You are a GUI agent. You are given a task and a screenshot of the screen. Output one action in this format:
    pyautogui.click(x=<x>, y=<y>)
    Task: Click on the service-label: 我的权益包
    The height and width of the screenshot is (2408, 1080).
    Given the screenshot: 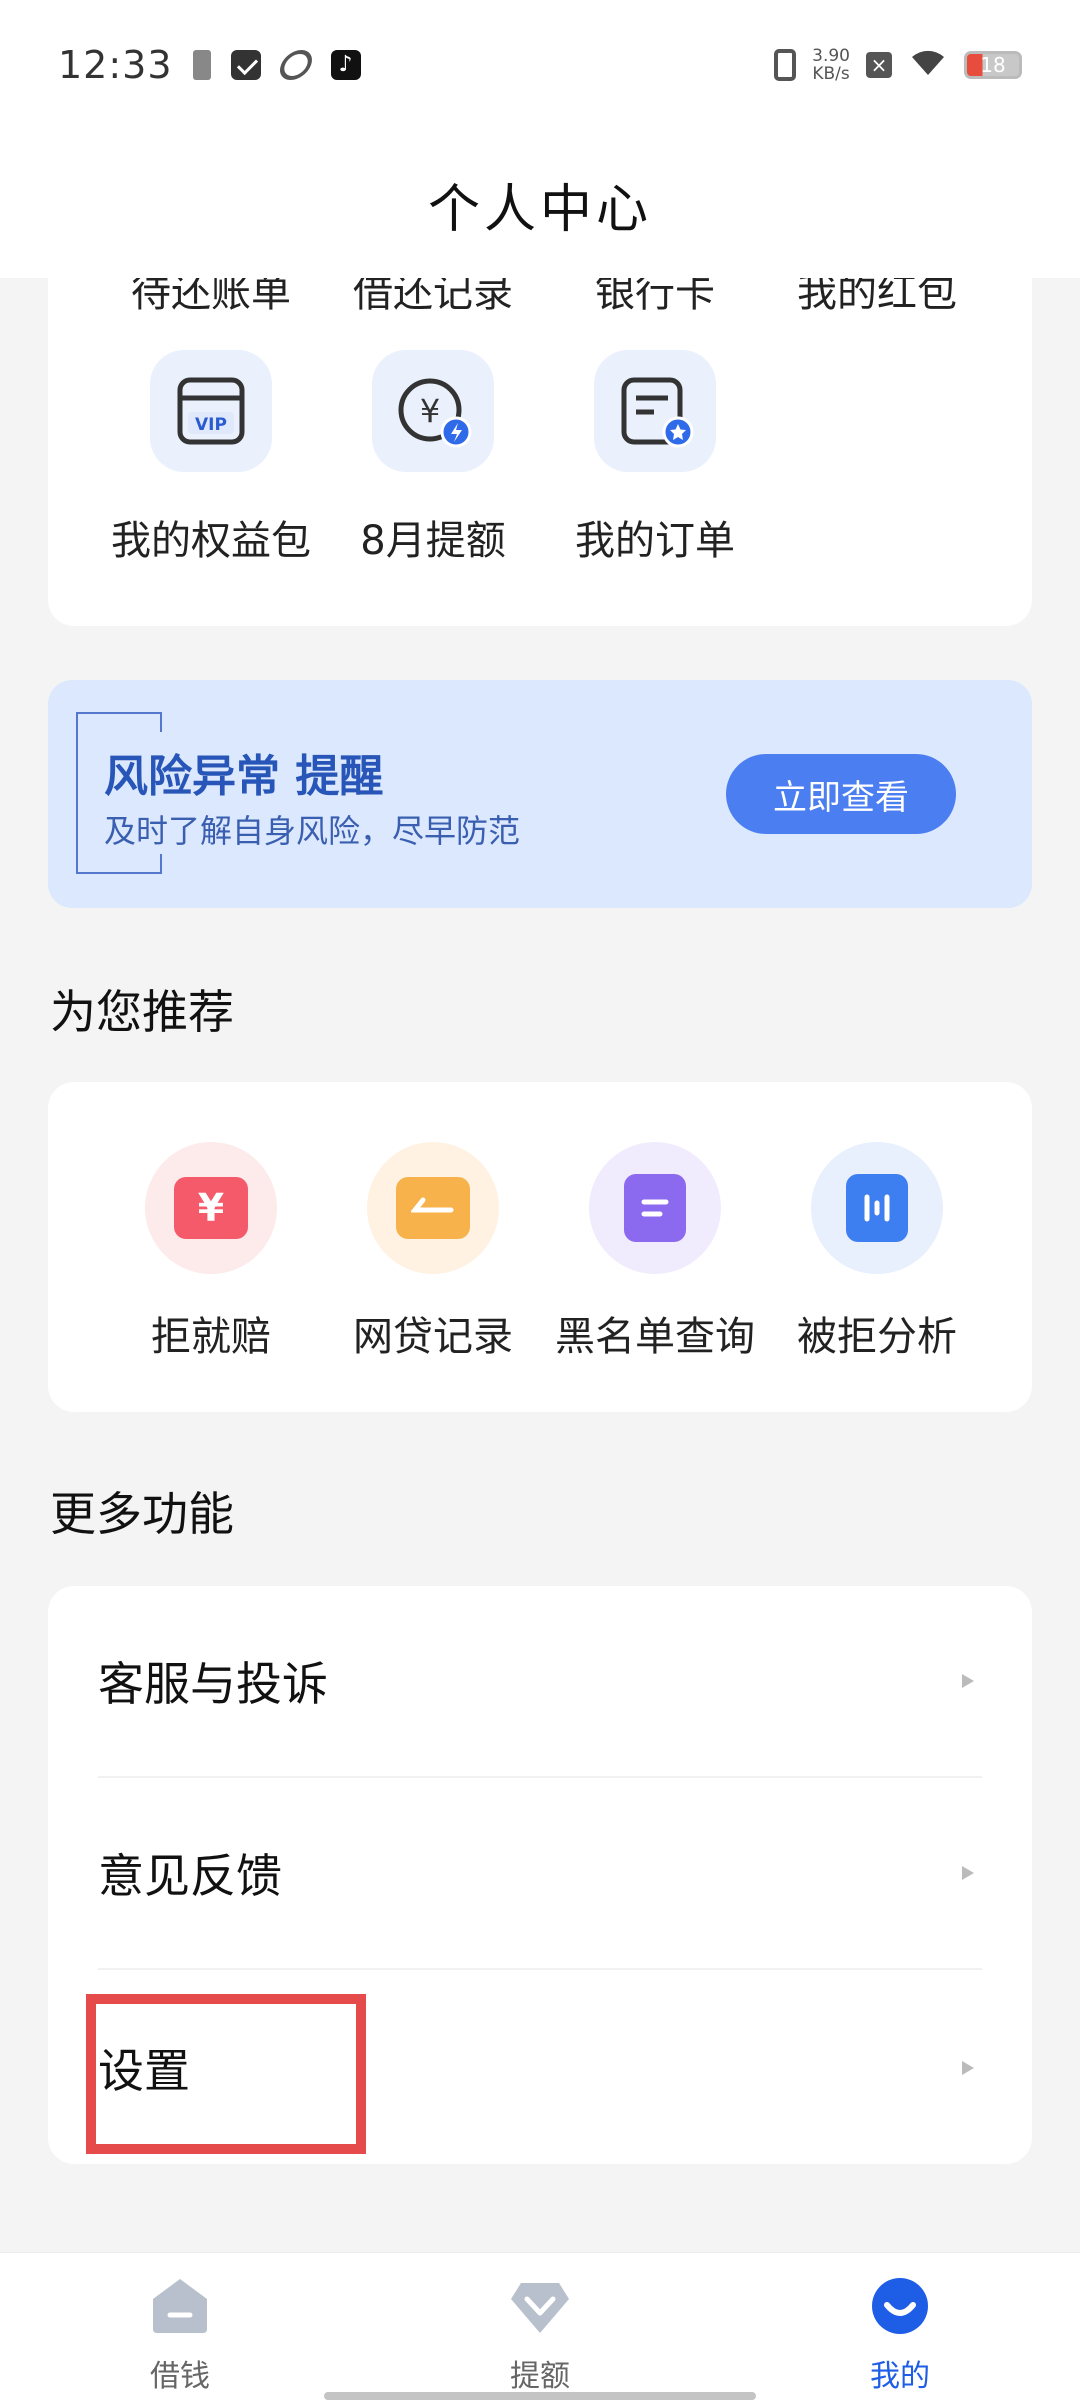 What is the action you would take?
    pyautogui.click(x=211, y=541)
    